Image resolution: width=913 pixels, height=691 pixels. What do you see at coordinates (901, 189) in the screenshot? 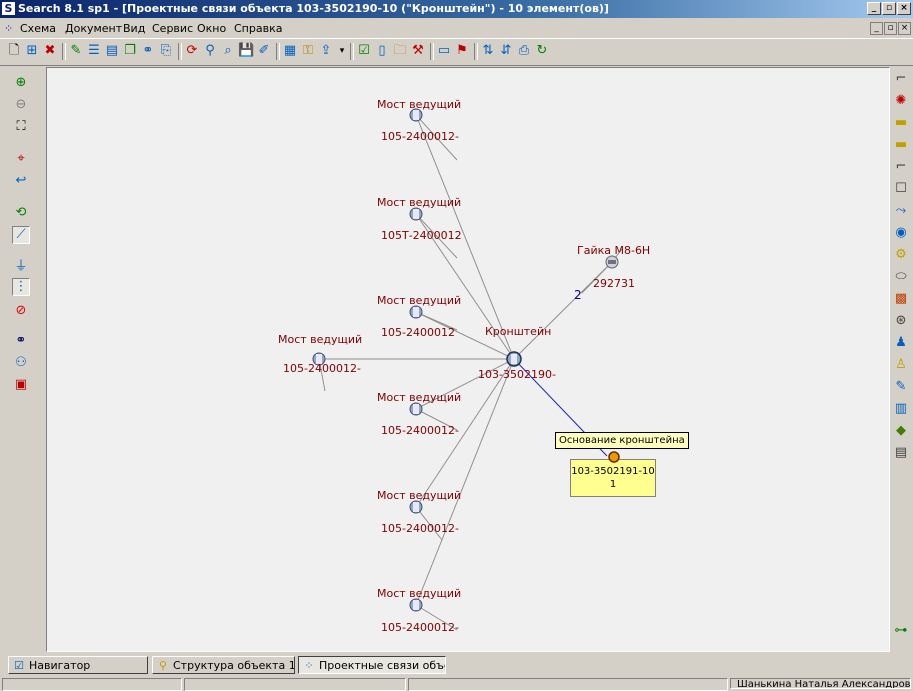
I see `note-icon: ☐` at bounding box center [901, 189].